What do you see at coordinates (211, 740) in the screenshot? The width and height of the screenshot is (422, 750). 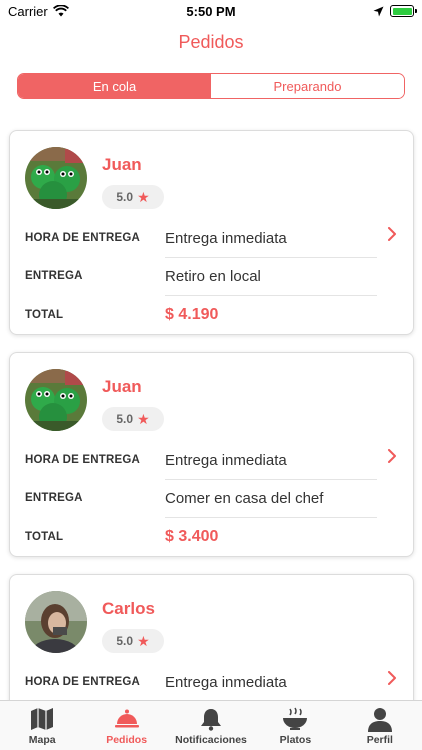 I see `tab-label: Notificaciones` at bounding box center [211, 740].